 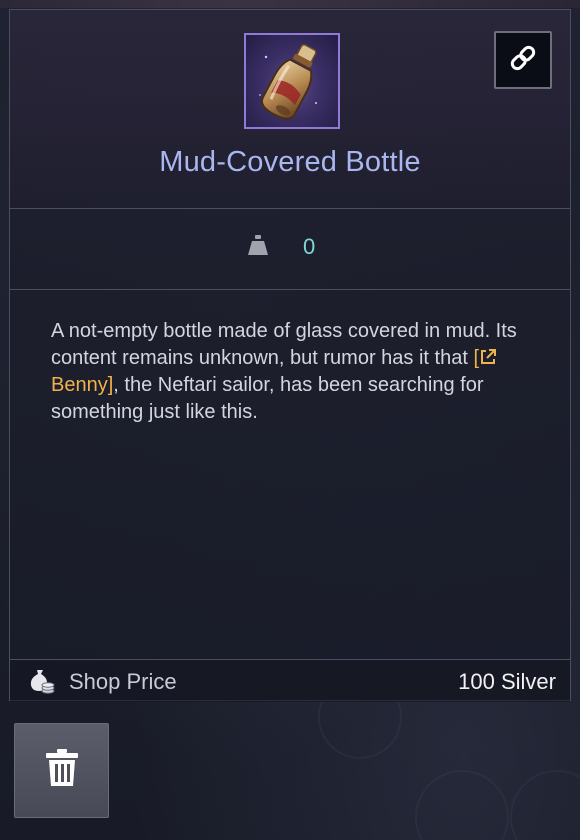 I want to click on trash-icon, so click(x=62, y=770).